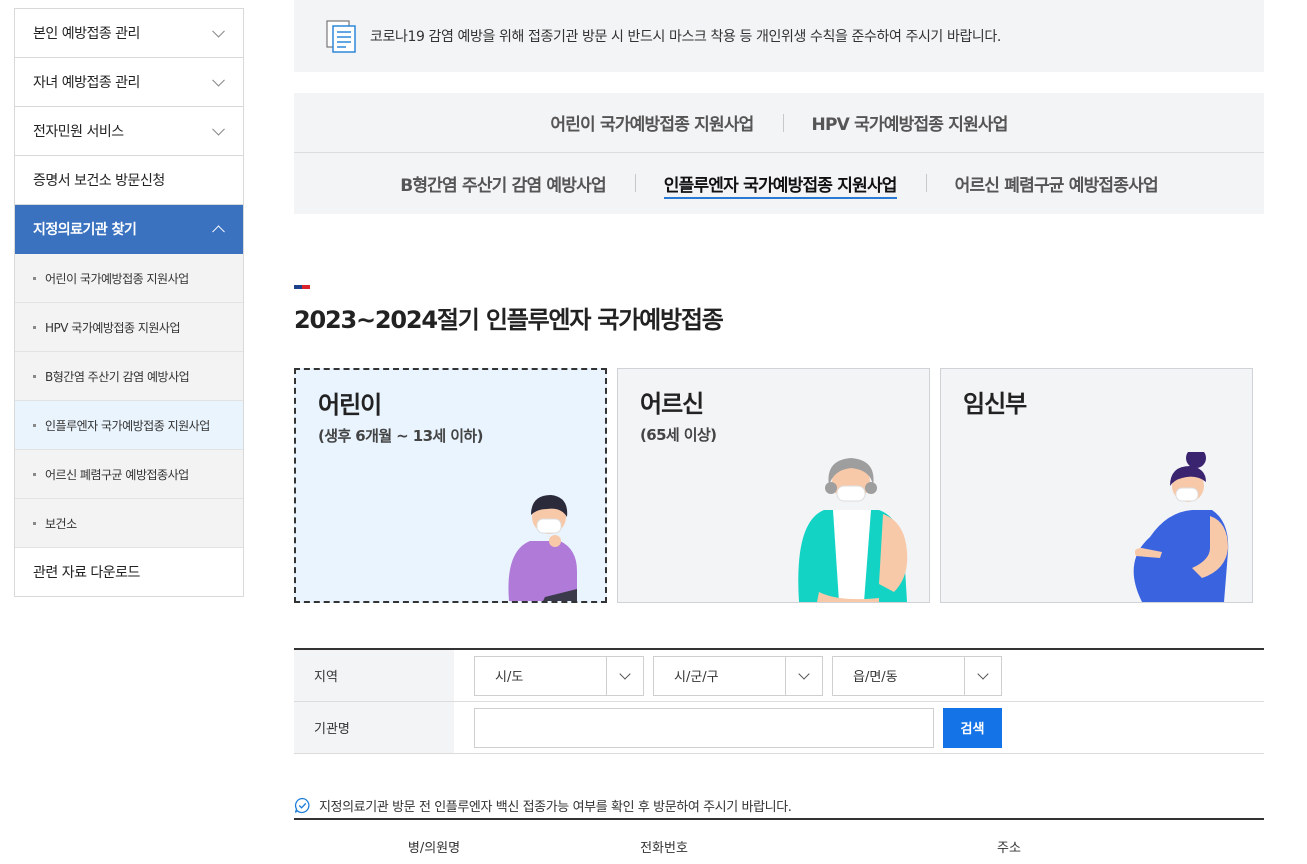 This screenshot has height=864, width=1307. What do you see at coordinates (341, 36) in the screenshot?
I see `document-icon` at bounding box center [341, 36].